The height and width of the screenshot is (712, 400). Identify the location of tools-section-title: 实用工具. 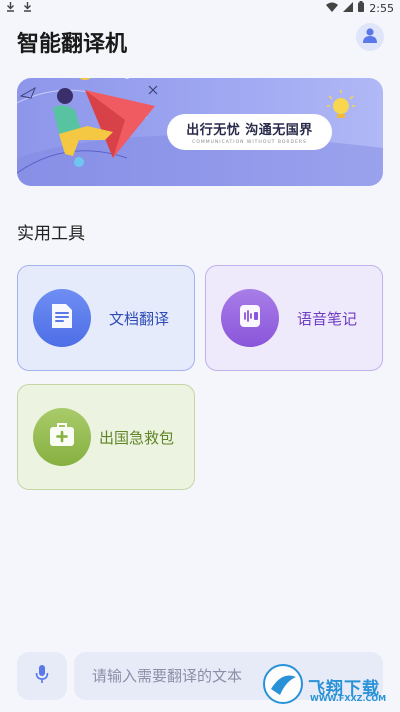
(51, 234).